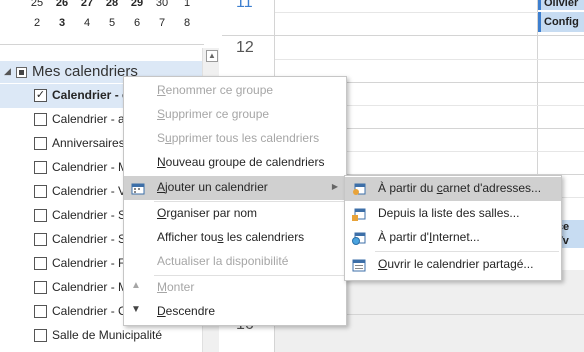 Image resolution: width=584 pixels, height=352 pixels. What do you see at coordinates (403, 35) in the screenshot?
I see `hour-line` at bounding box center [403, 35].